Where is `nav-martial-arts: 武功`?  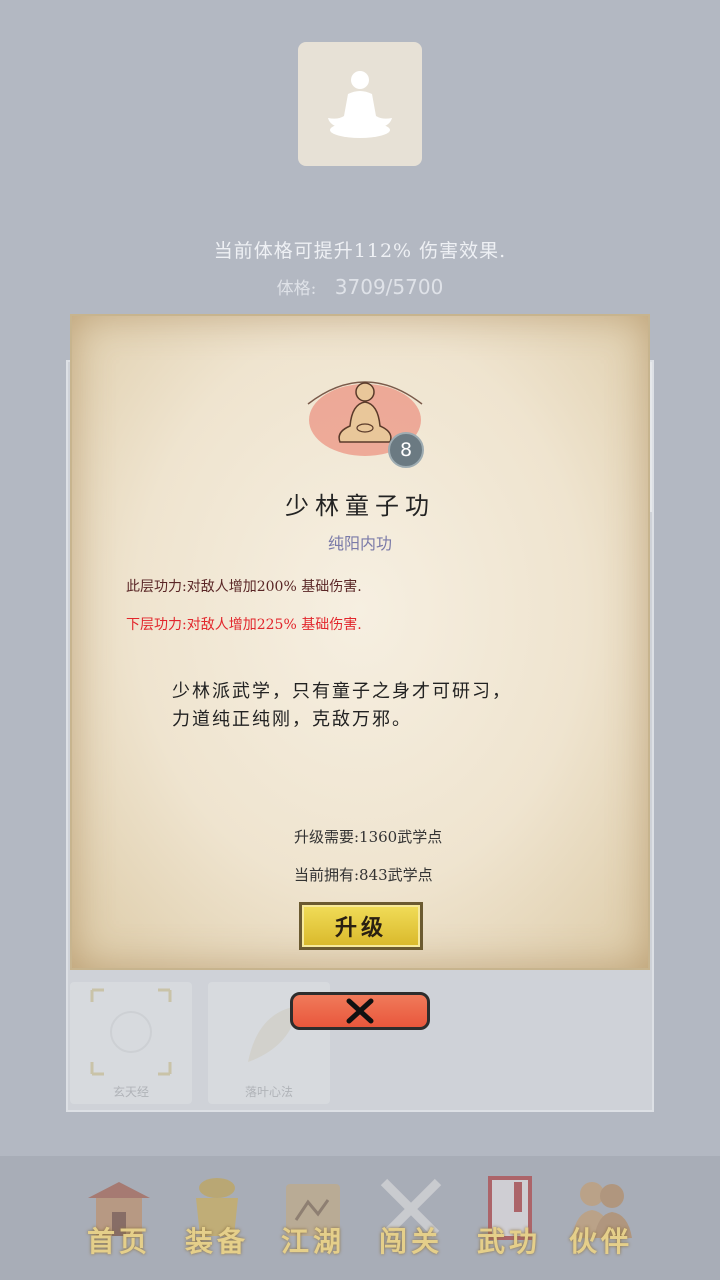 nav-martial-arts: 武功 is located at coordinates (509, 1220).